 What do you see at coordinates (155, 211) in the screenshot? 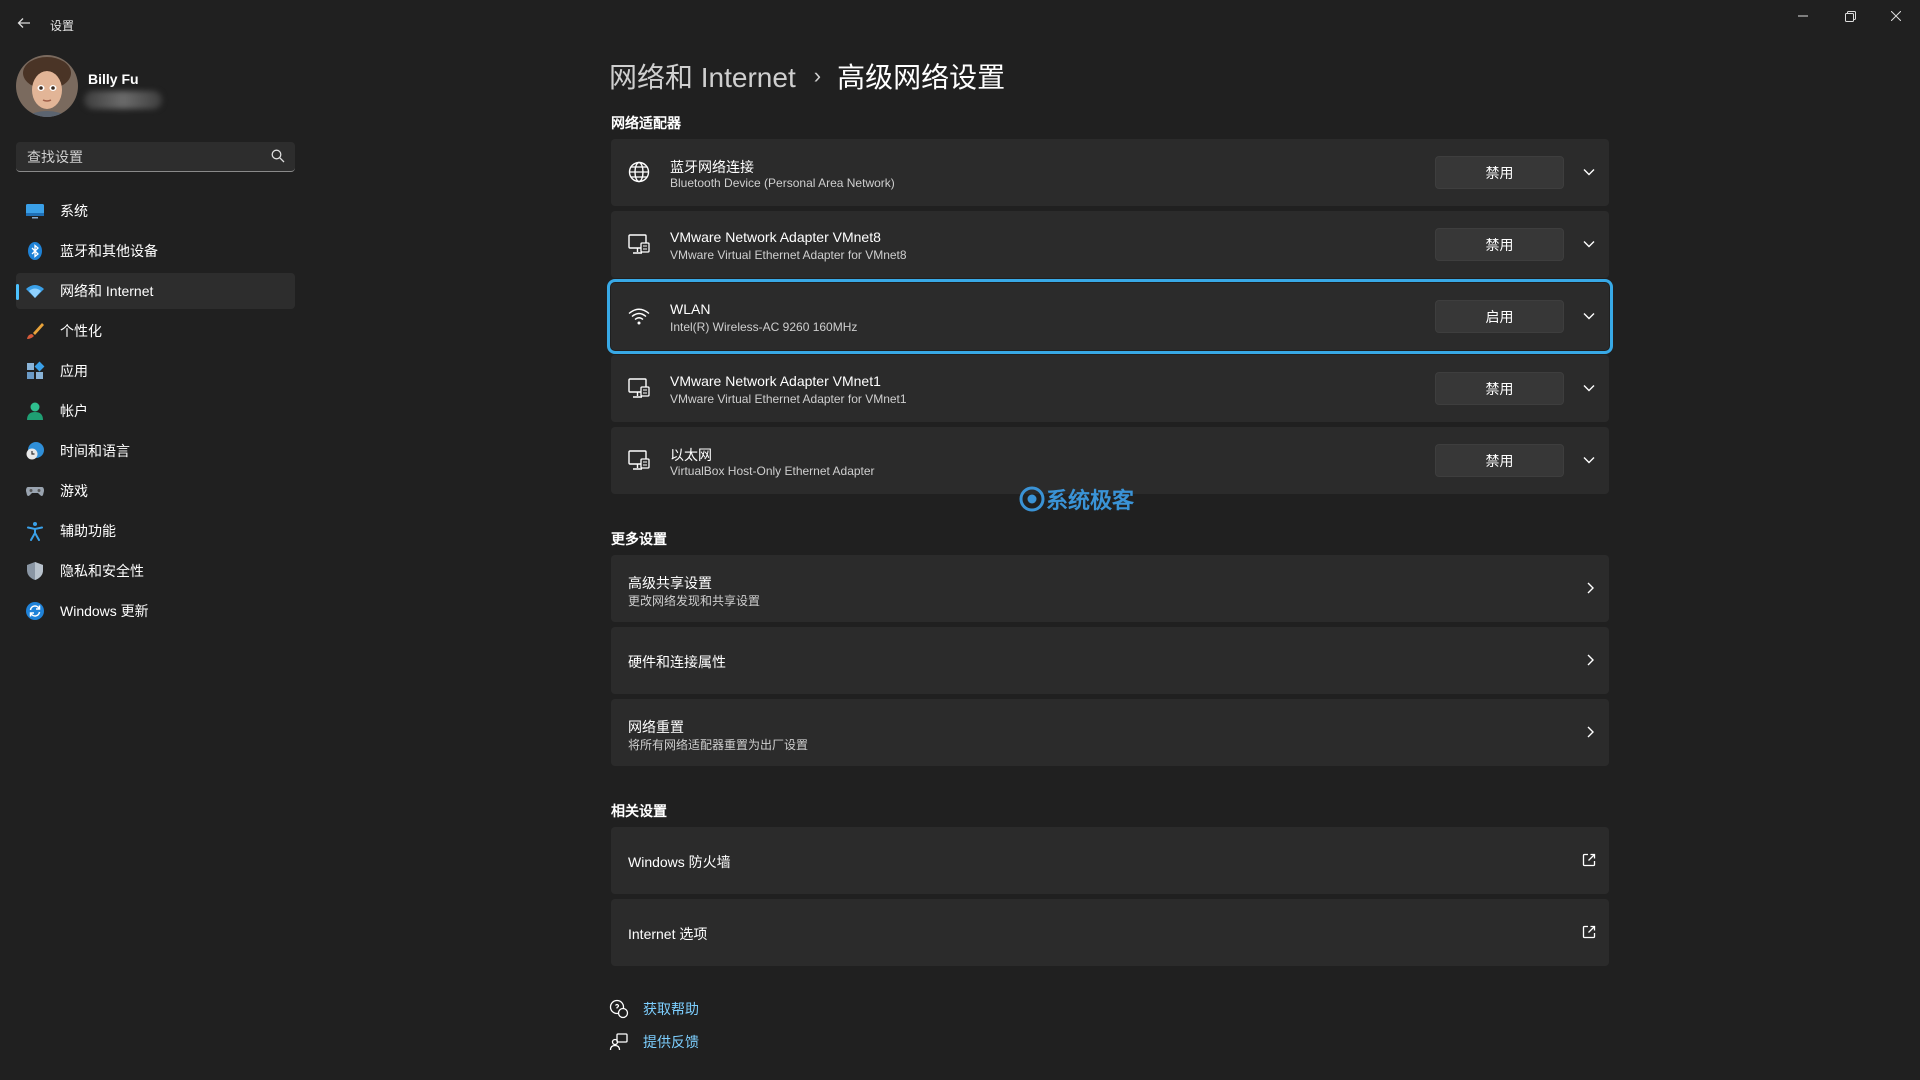
I see `sidebar-item-system: 系统` at bounding box center [155, 211].